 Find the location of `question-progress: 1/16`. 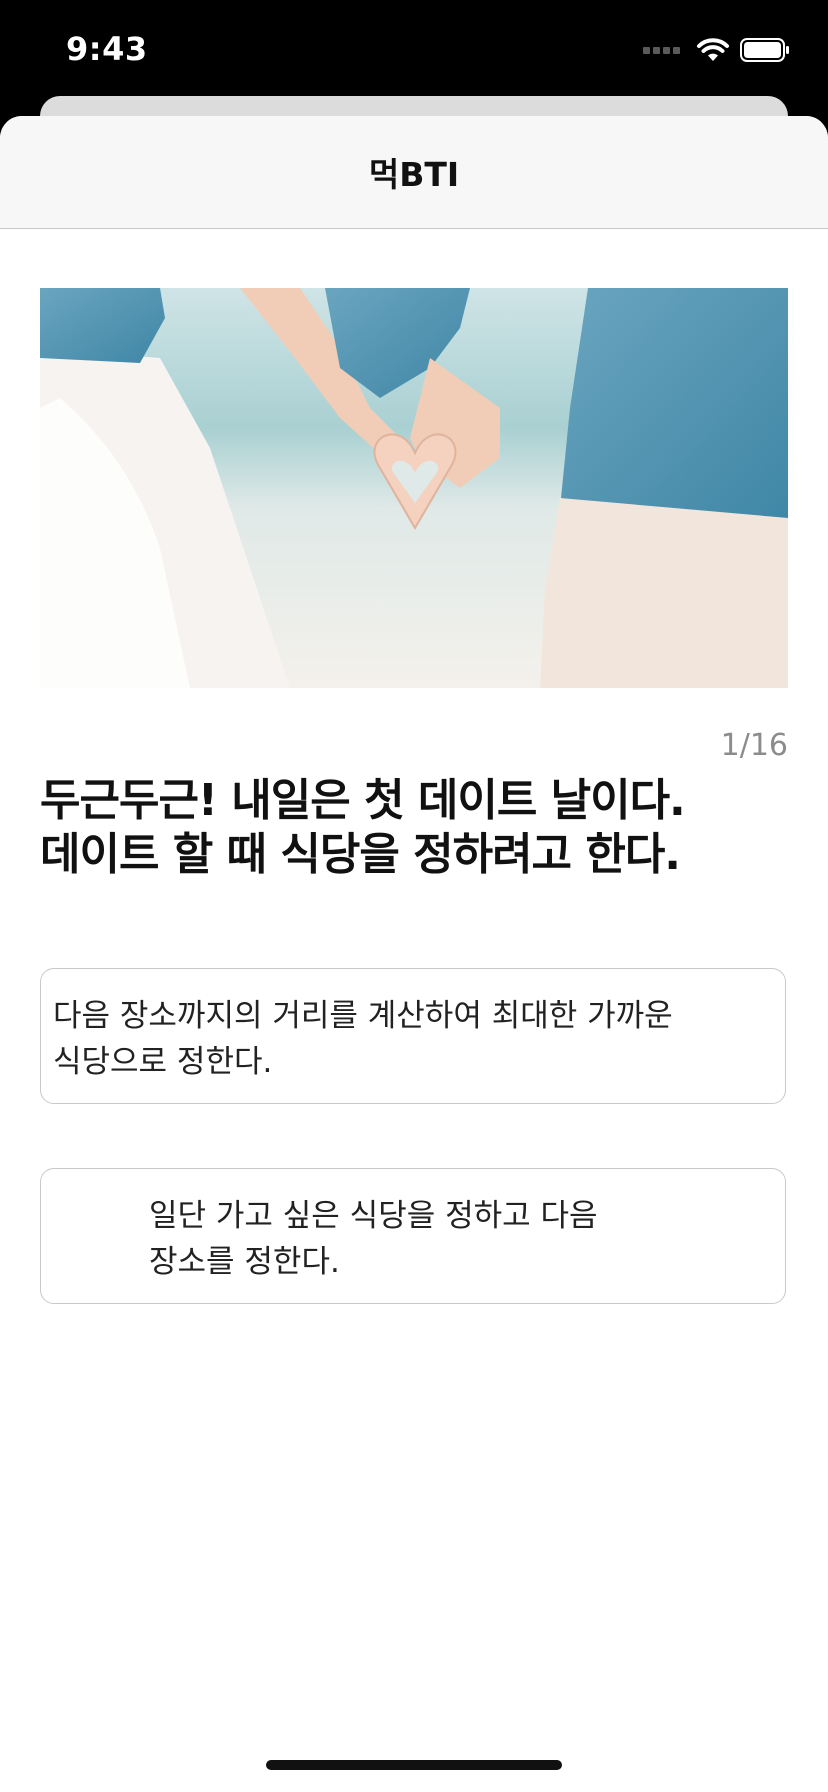

question-progress: 1/16 is located at coordinates (754, 745).